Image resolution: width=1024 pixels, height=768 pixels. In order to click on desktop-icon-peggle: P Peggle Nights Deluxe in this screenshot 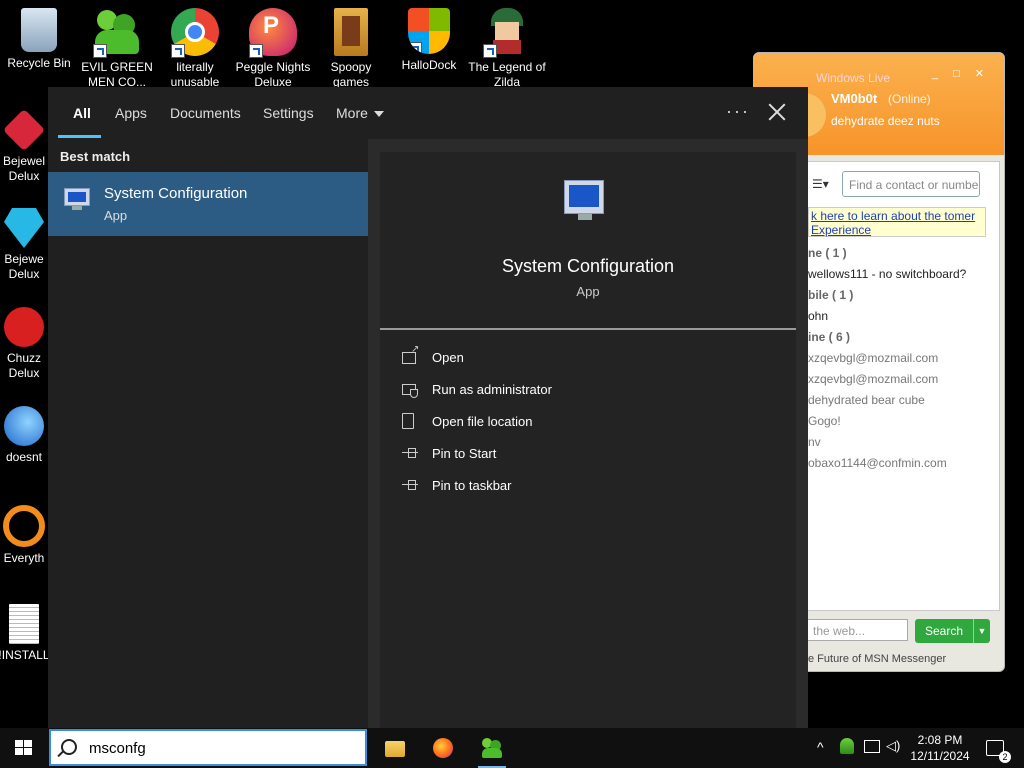, I will do `click(273, 49)`.